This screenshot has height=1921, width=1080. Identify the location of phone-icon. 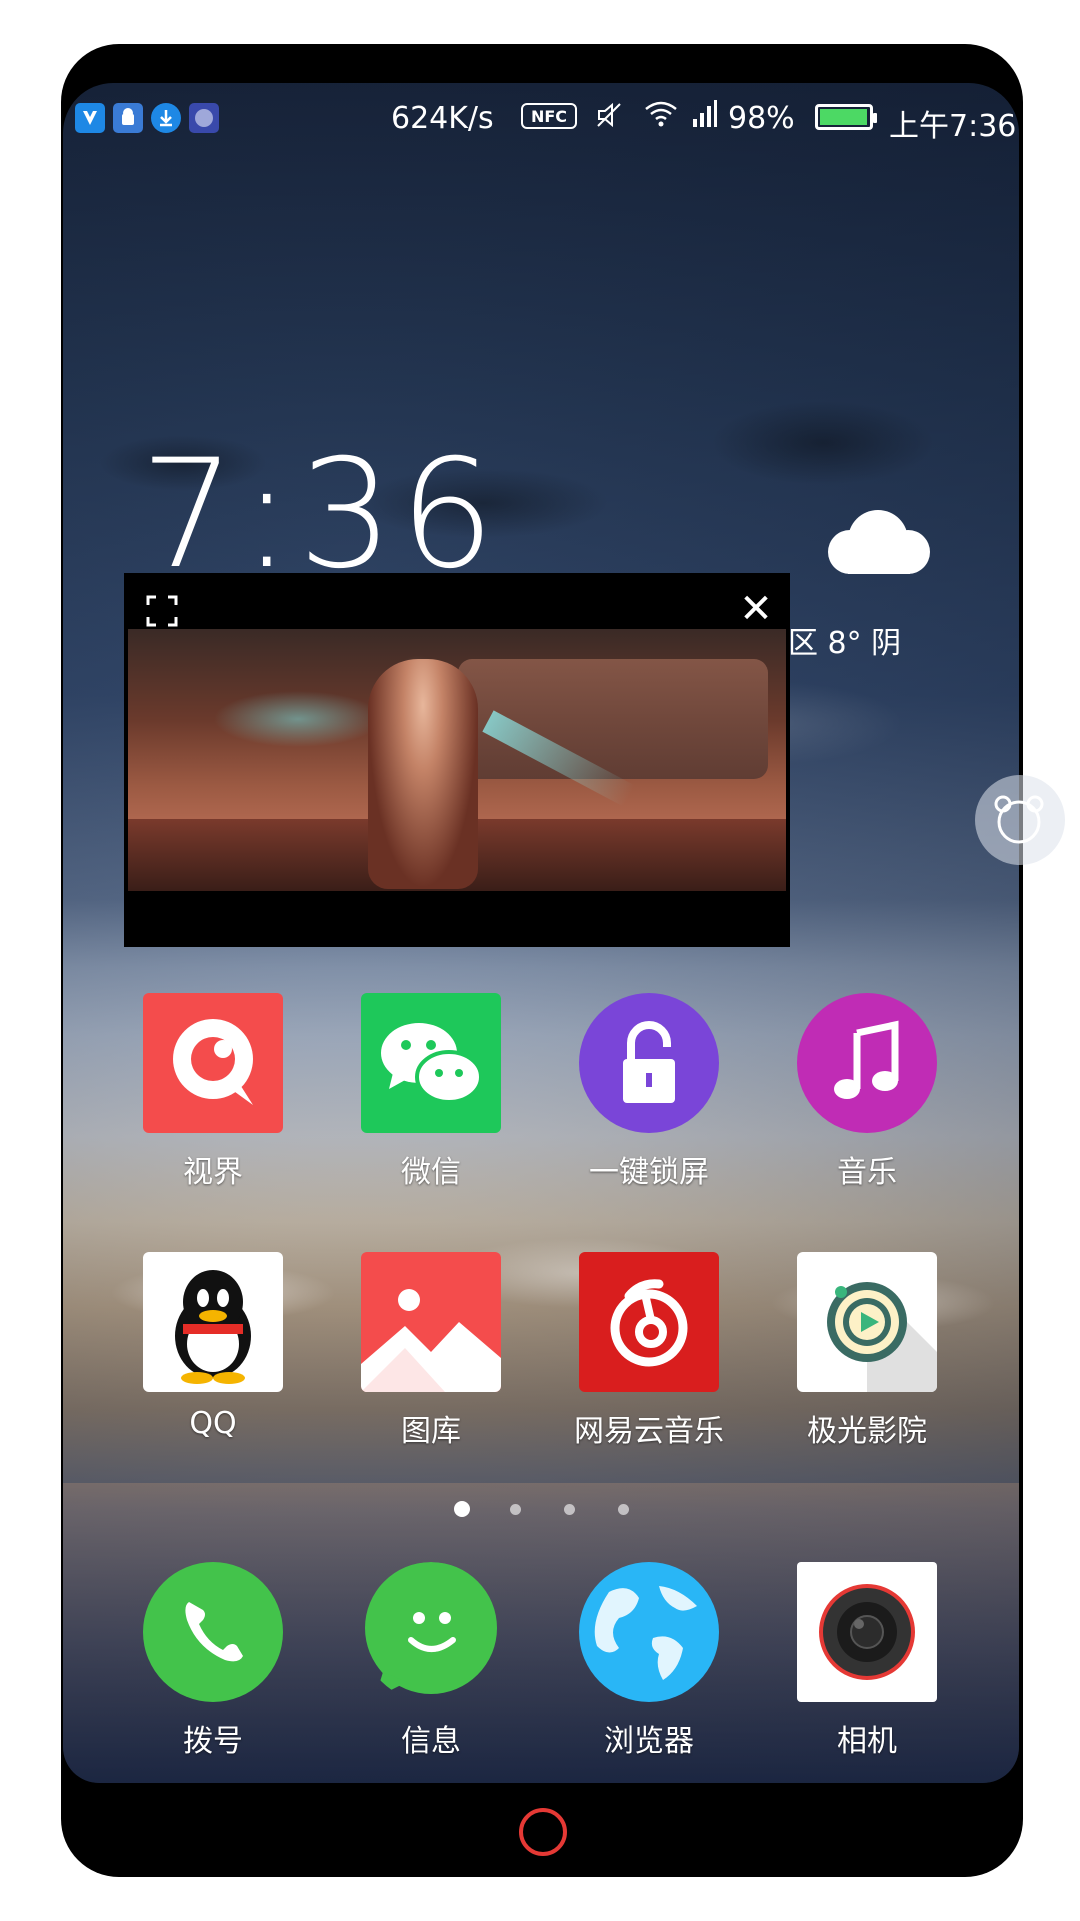
(213, 1632).